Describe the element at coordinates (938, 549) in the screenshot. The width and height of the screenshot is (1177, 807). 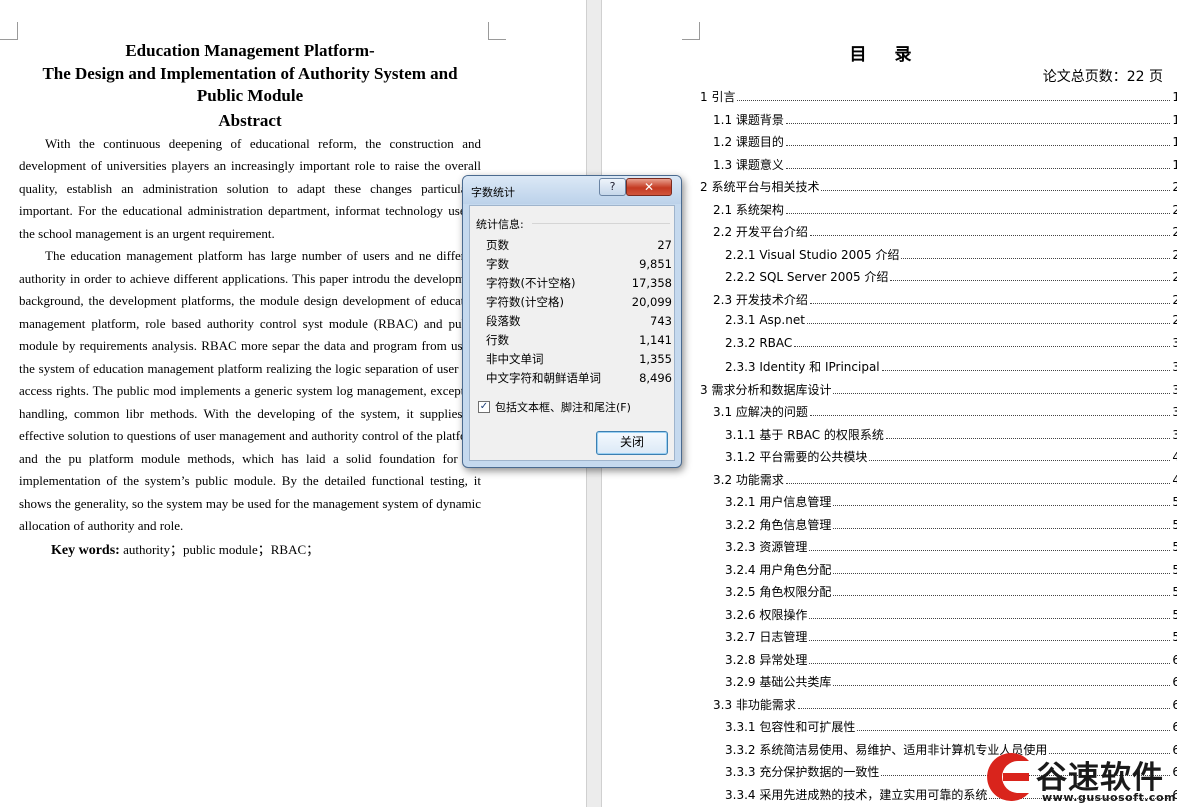
I see `toc-entry: 3.2.3 资源管理 5` at that location.